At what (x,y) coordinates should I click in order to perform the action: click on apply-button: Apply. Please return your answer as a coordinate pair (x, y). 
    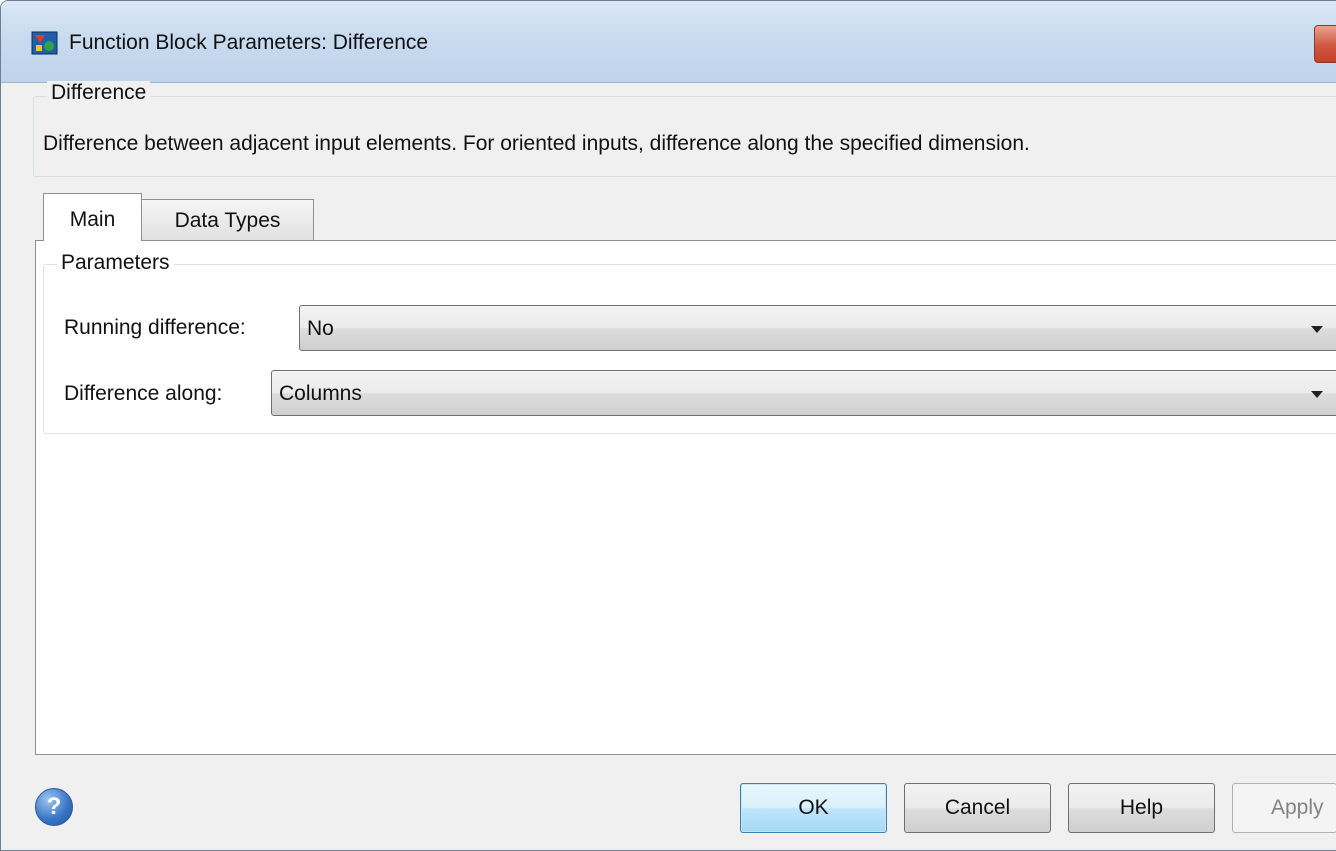
    Looking at the image, I should click on (1284, 808).